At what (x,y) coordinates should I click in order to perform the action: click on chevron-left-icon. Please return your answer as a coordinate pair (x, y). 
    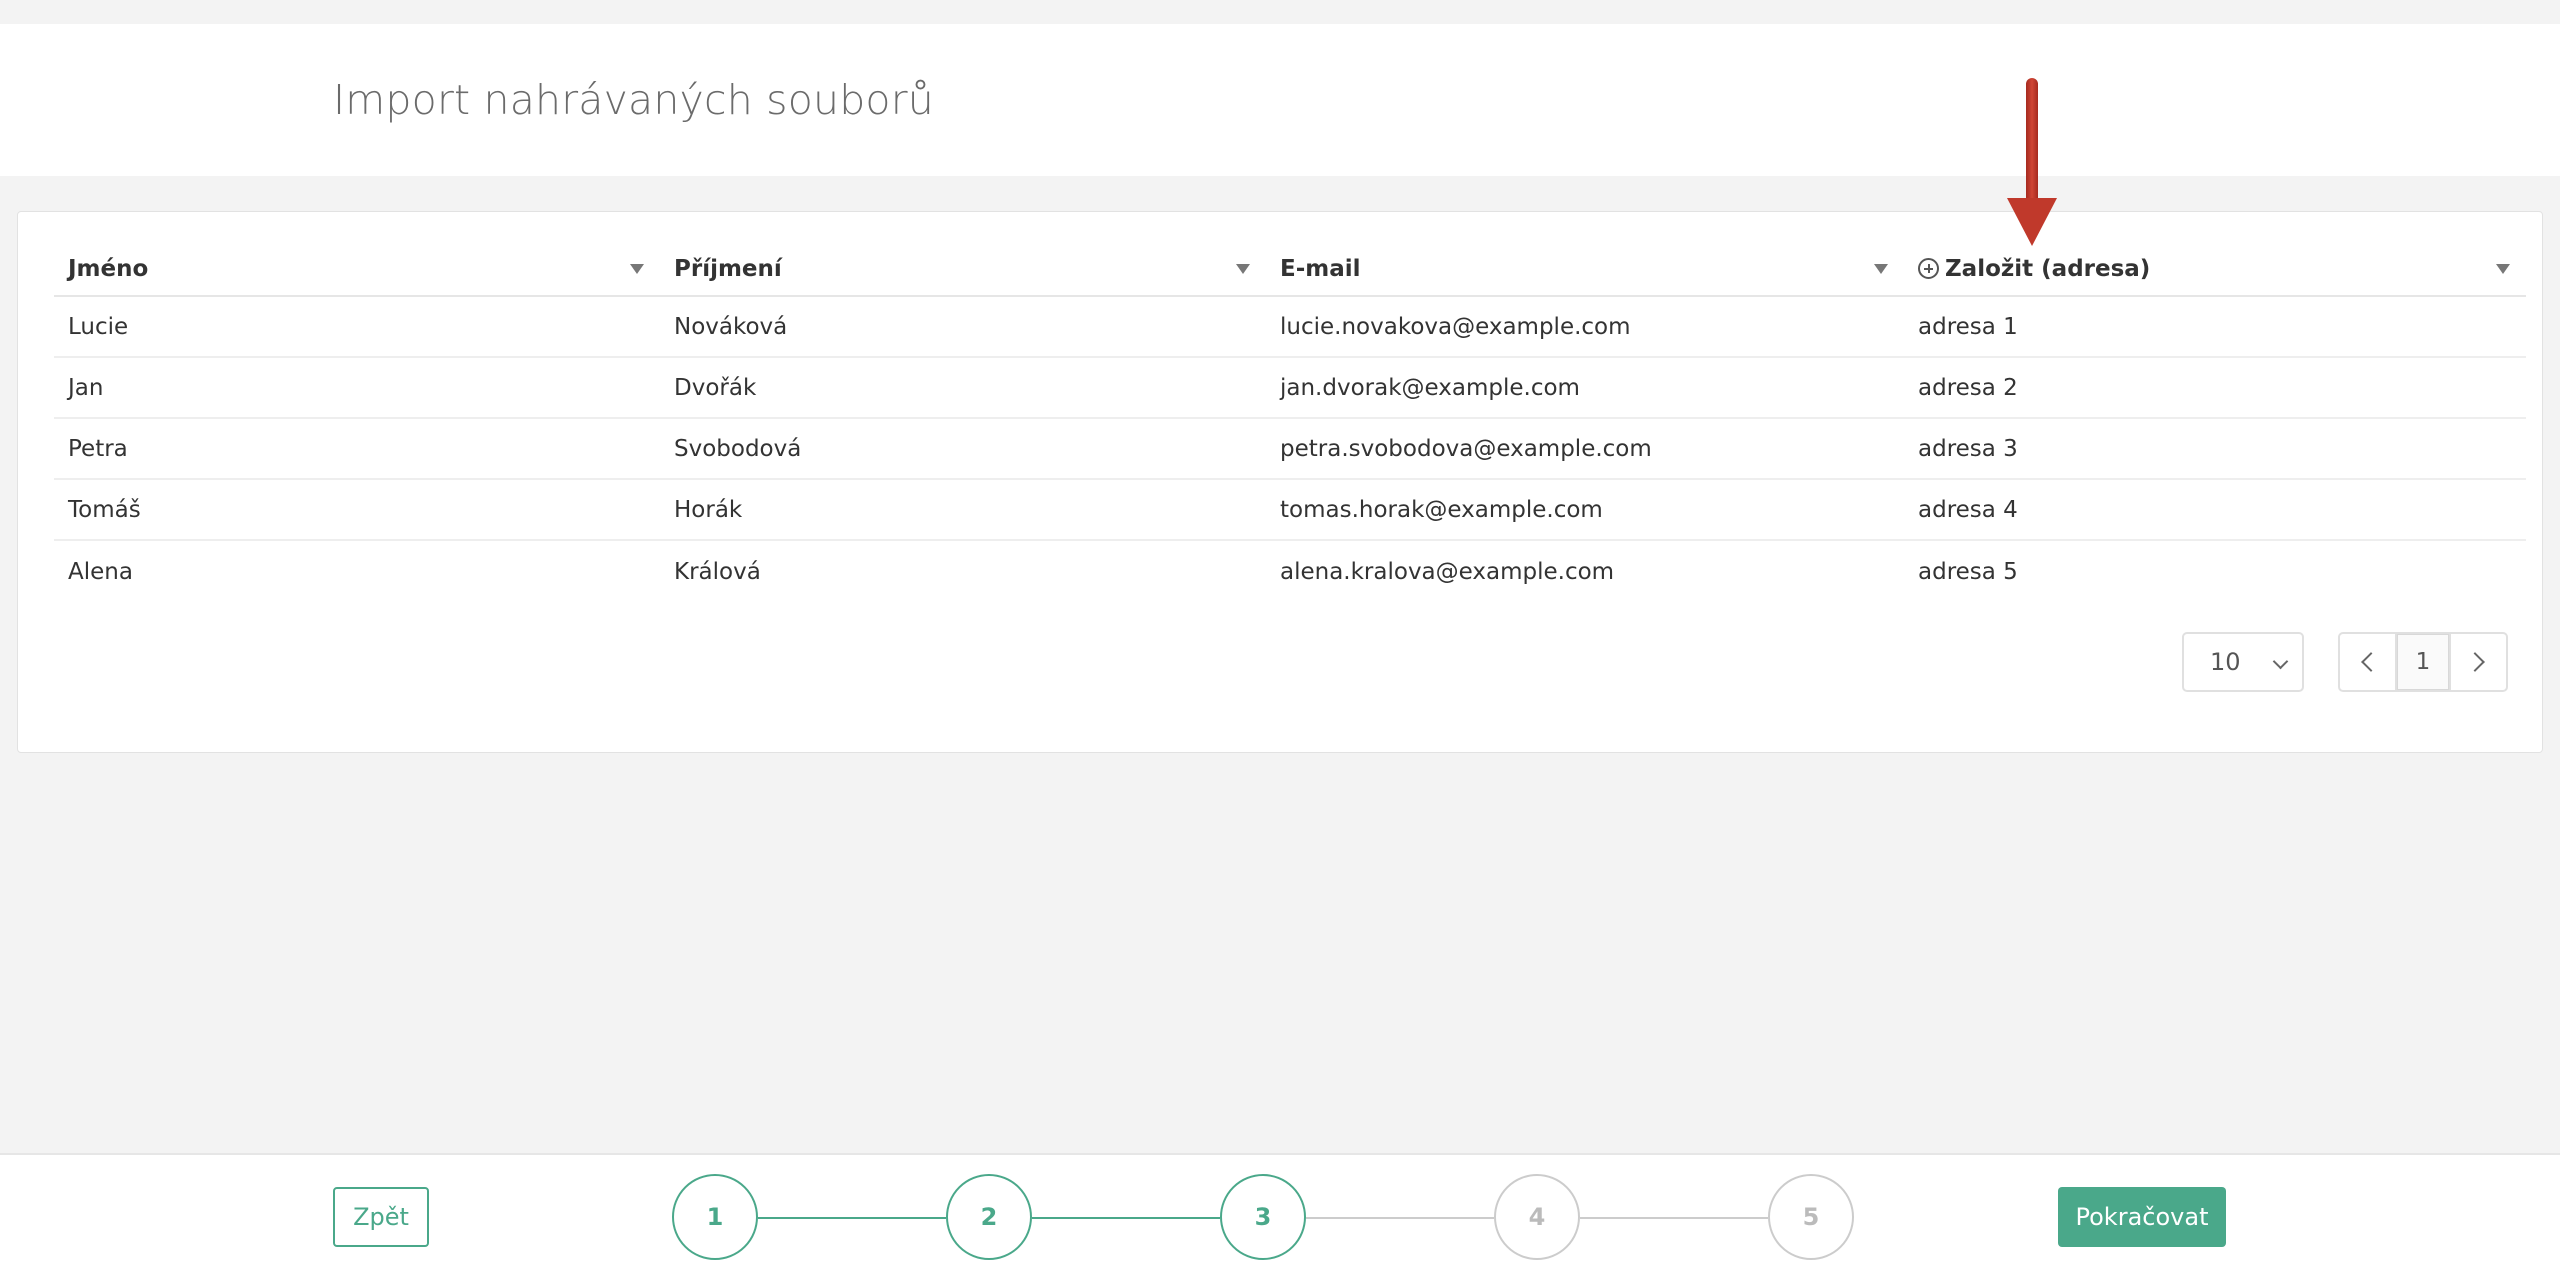
    Looking at the image, I should click on (2370, 662).